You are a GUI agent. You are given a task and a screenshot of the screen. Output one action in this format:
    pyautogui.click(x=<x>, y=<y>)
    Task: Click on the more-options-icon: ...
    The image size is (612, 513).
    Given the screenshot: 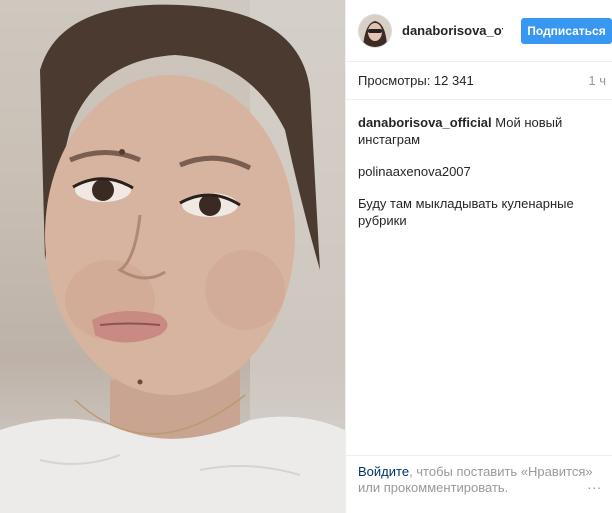 What is the action you would take?
    pyautogui.click(x=594, y=484)
    